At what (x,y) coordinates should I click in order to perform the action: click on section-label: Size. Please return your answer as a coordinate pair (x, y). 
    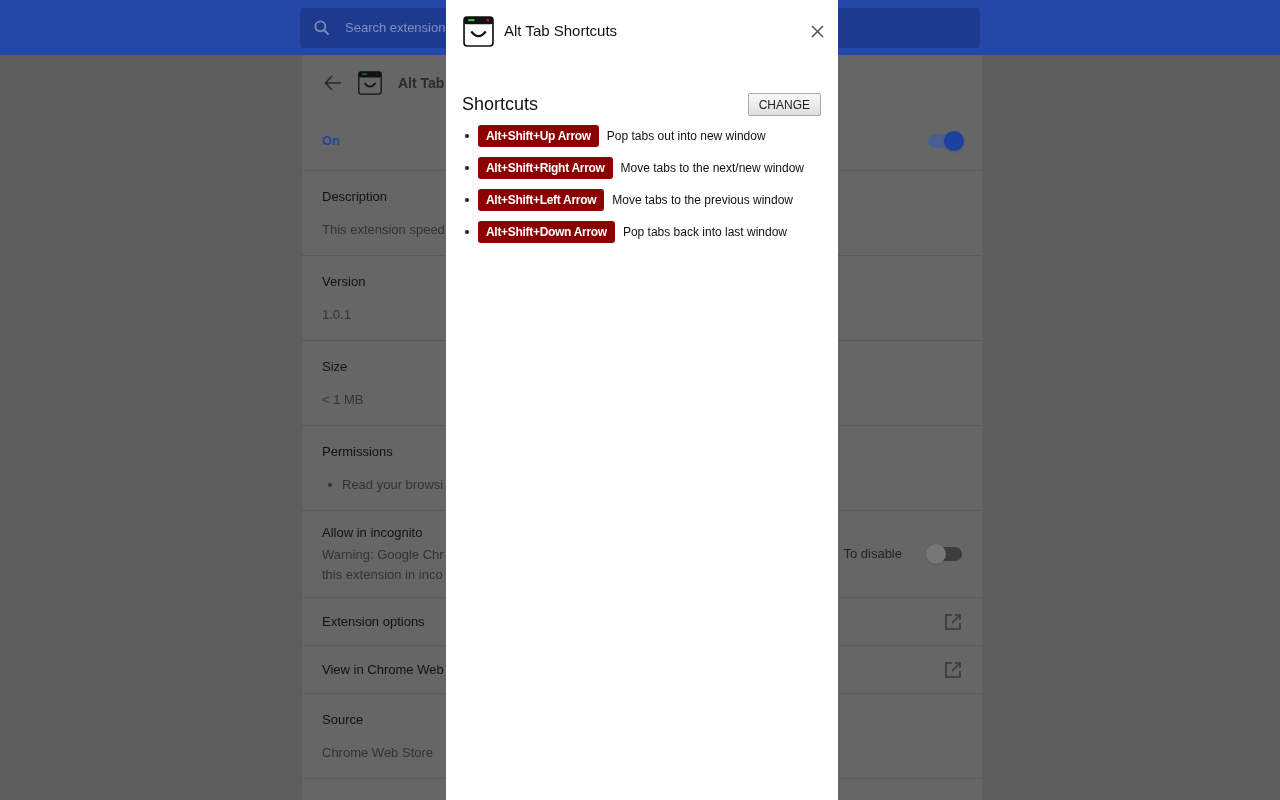
    Looking at the image, I should click on (335, 366).